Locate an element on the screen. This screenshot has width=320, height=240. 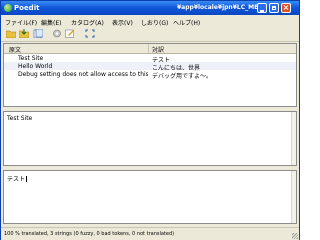
source-text: Test Site is located at coordinates (20, 118).